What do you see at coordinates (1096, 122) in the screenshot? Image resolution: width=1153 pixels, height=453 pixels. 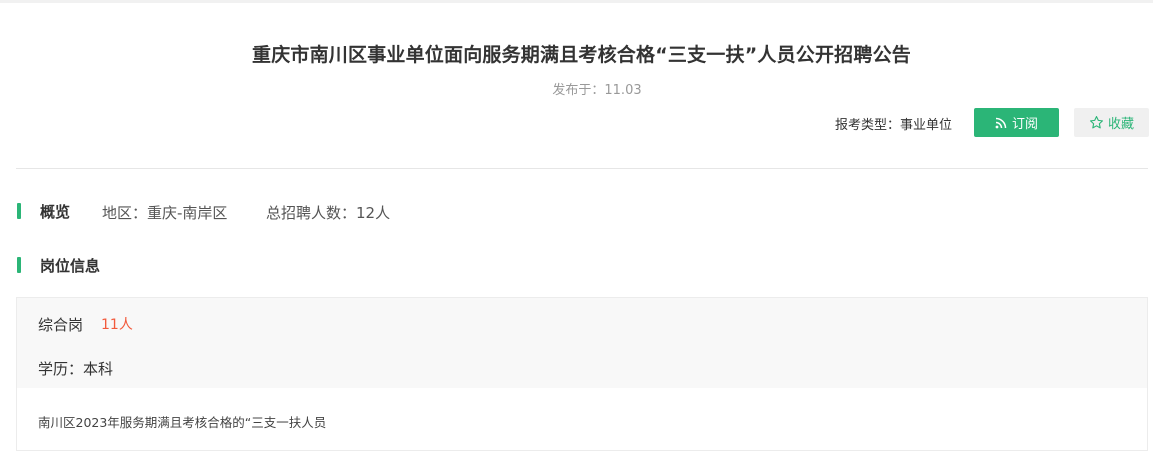 I see `star-icon` at bounding box center [1096, 122].